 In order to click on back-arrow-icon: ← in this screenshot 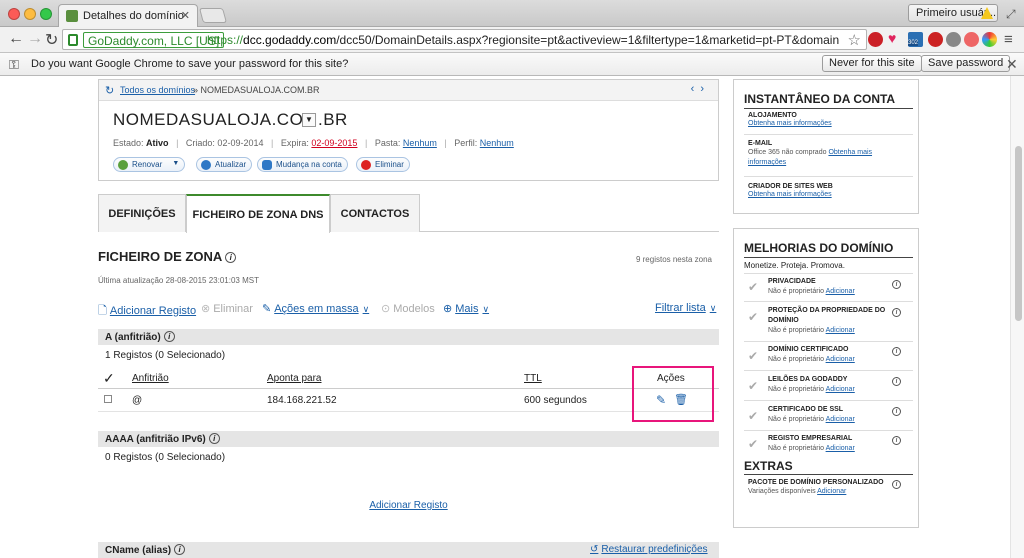, I will do `click(16, 39)`.